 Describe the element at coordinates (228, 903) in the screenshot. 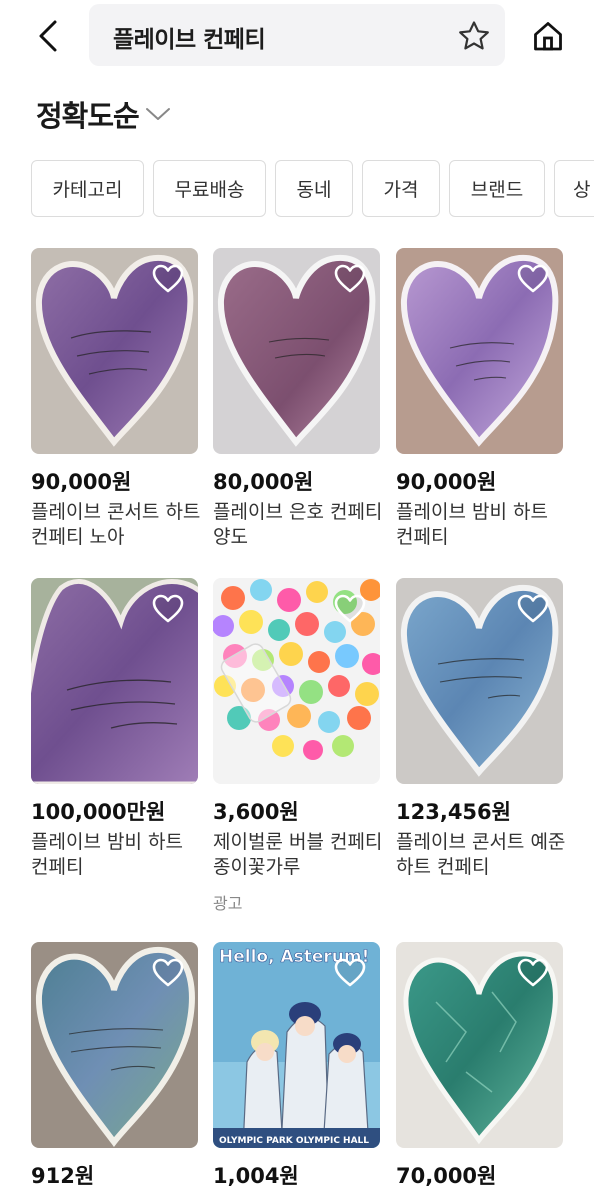

I see `ad-badge: 광고` at that location.